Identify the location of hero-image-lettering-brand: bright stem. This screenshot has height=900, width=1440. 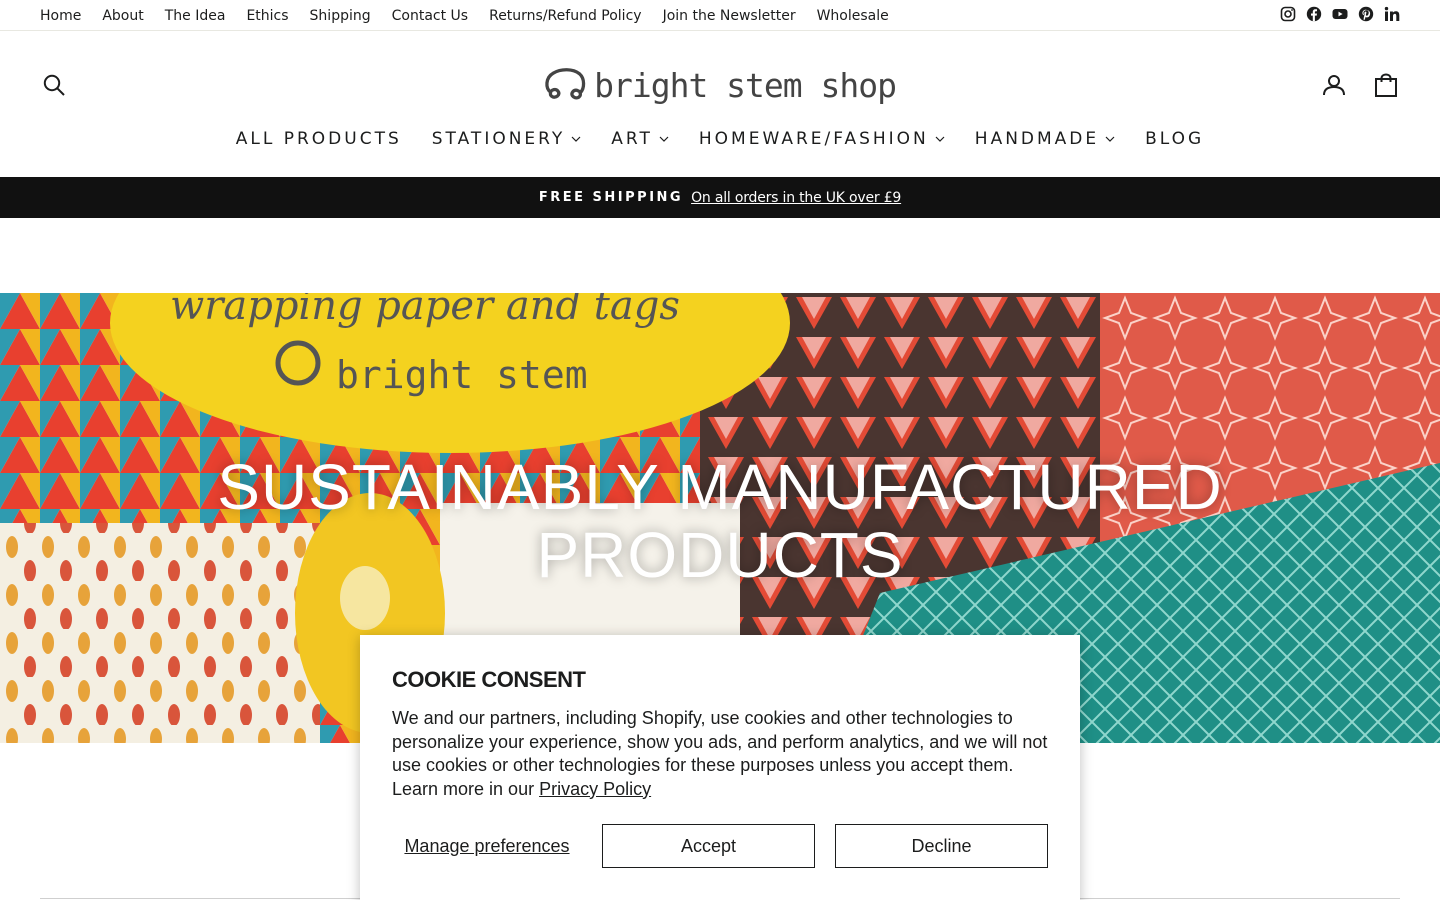
(462, 375).